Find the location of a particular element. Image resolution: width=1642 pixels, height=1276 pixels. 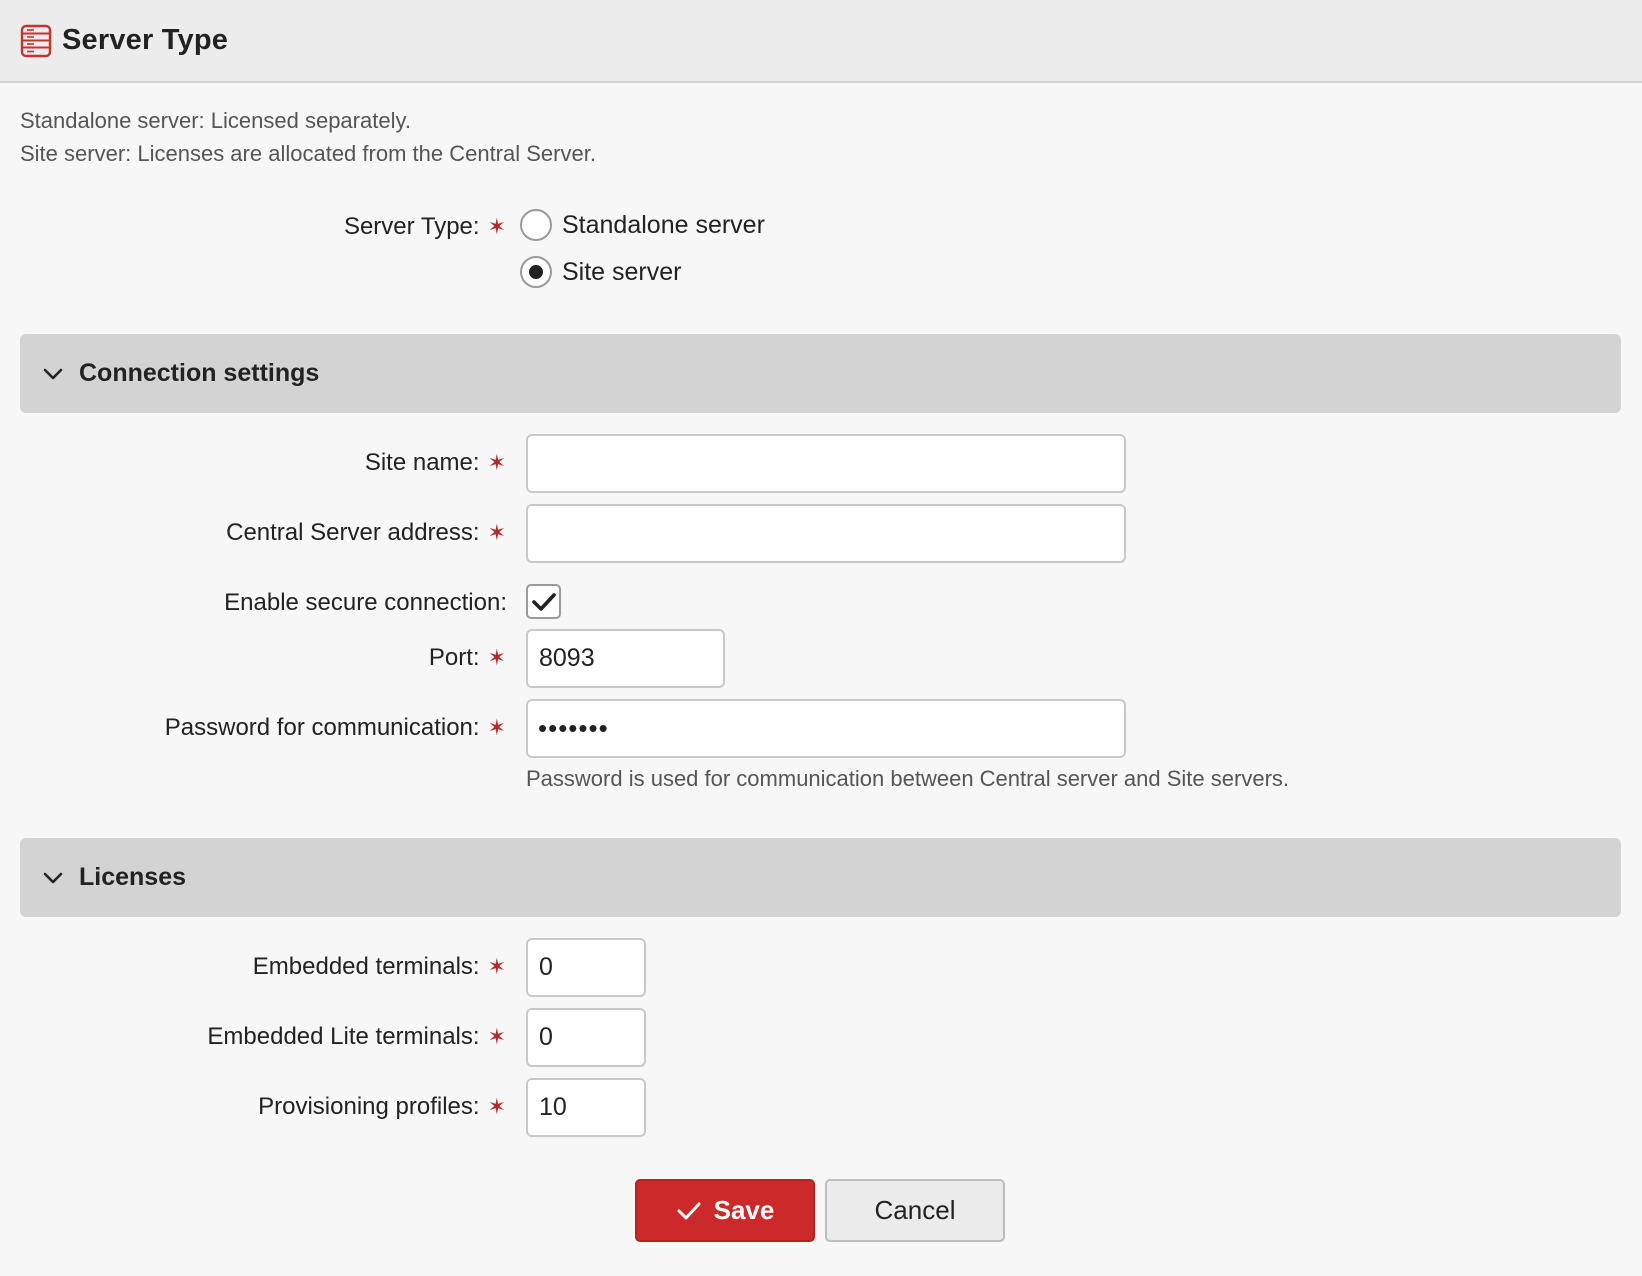

password-label-text: Password for communication: is located at coordinates (322, 727).